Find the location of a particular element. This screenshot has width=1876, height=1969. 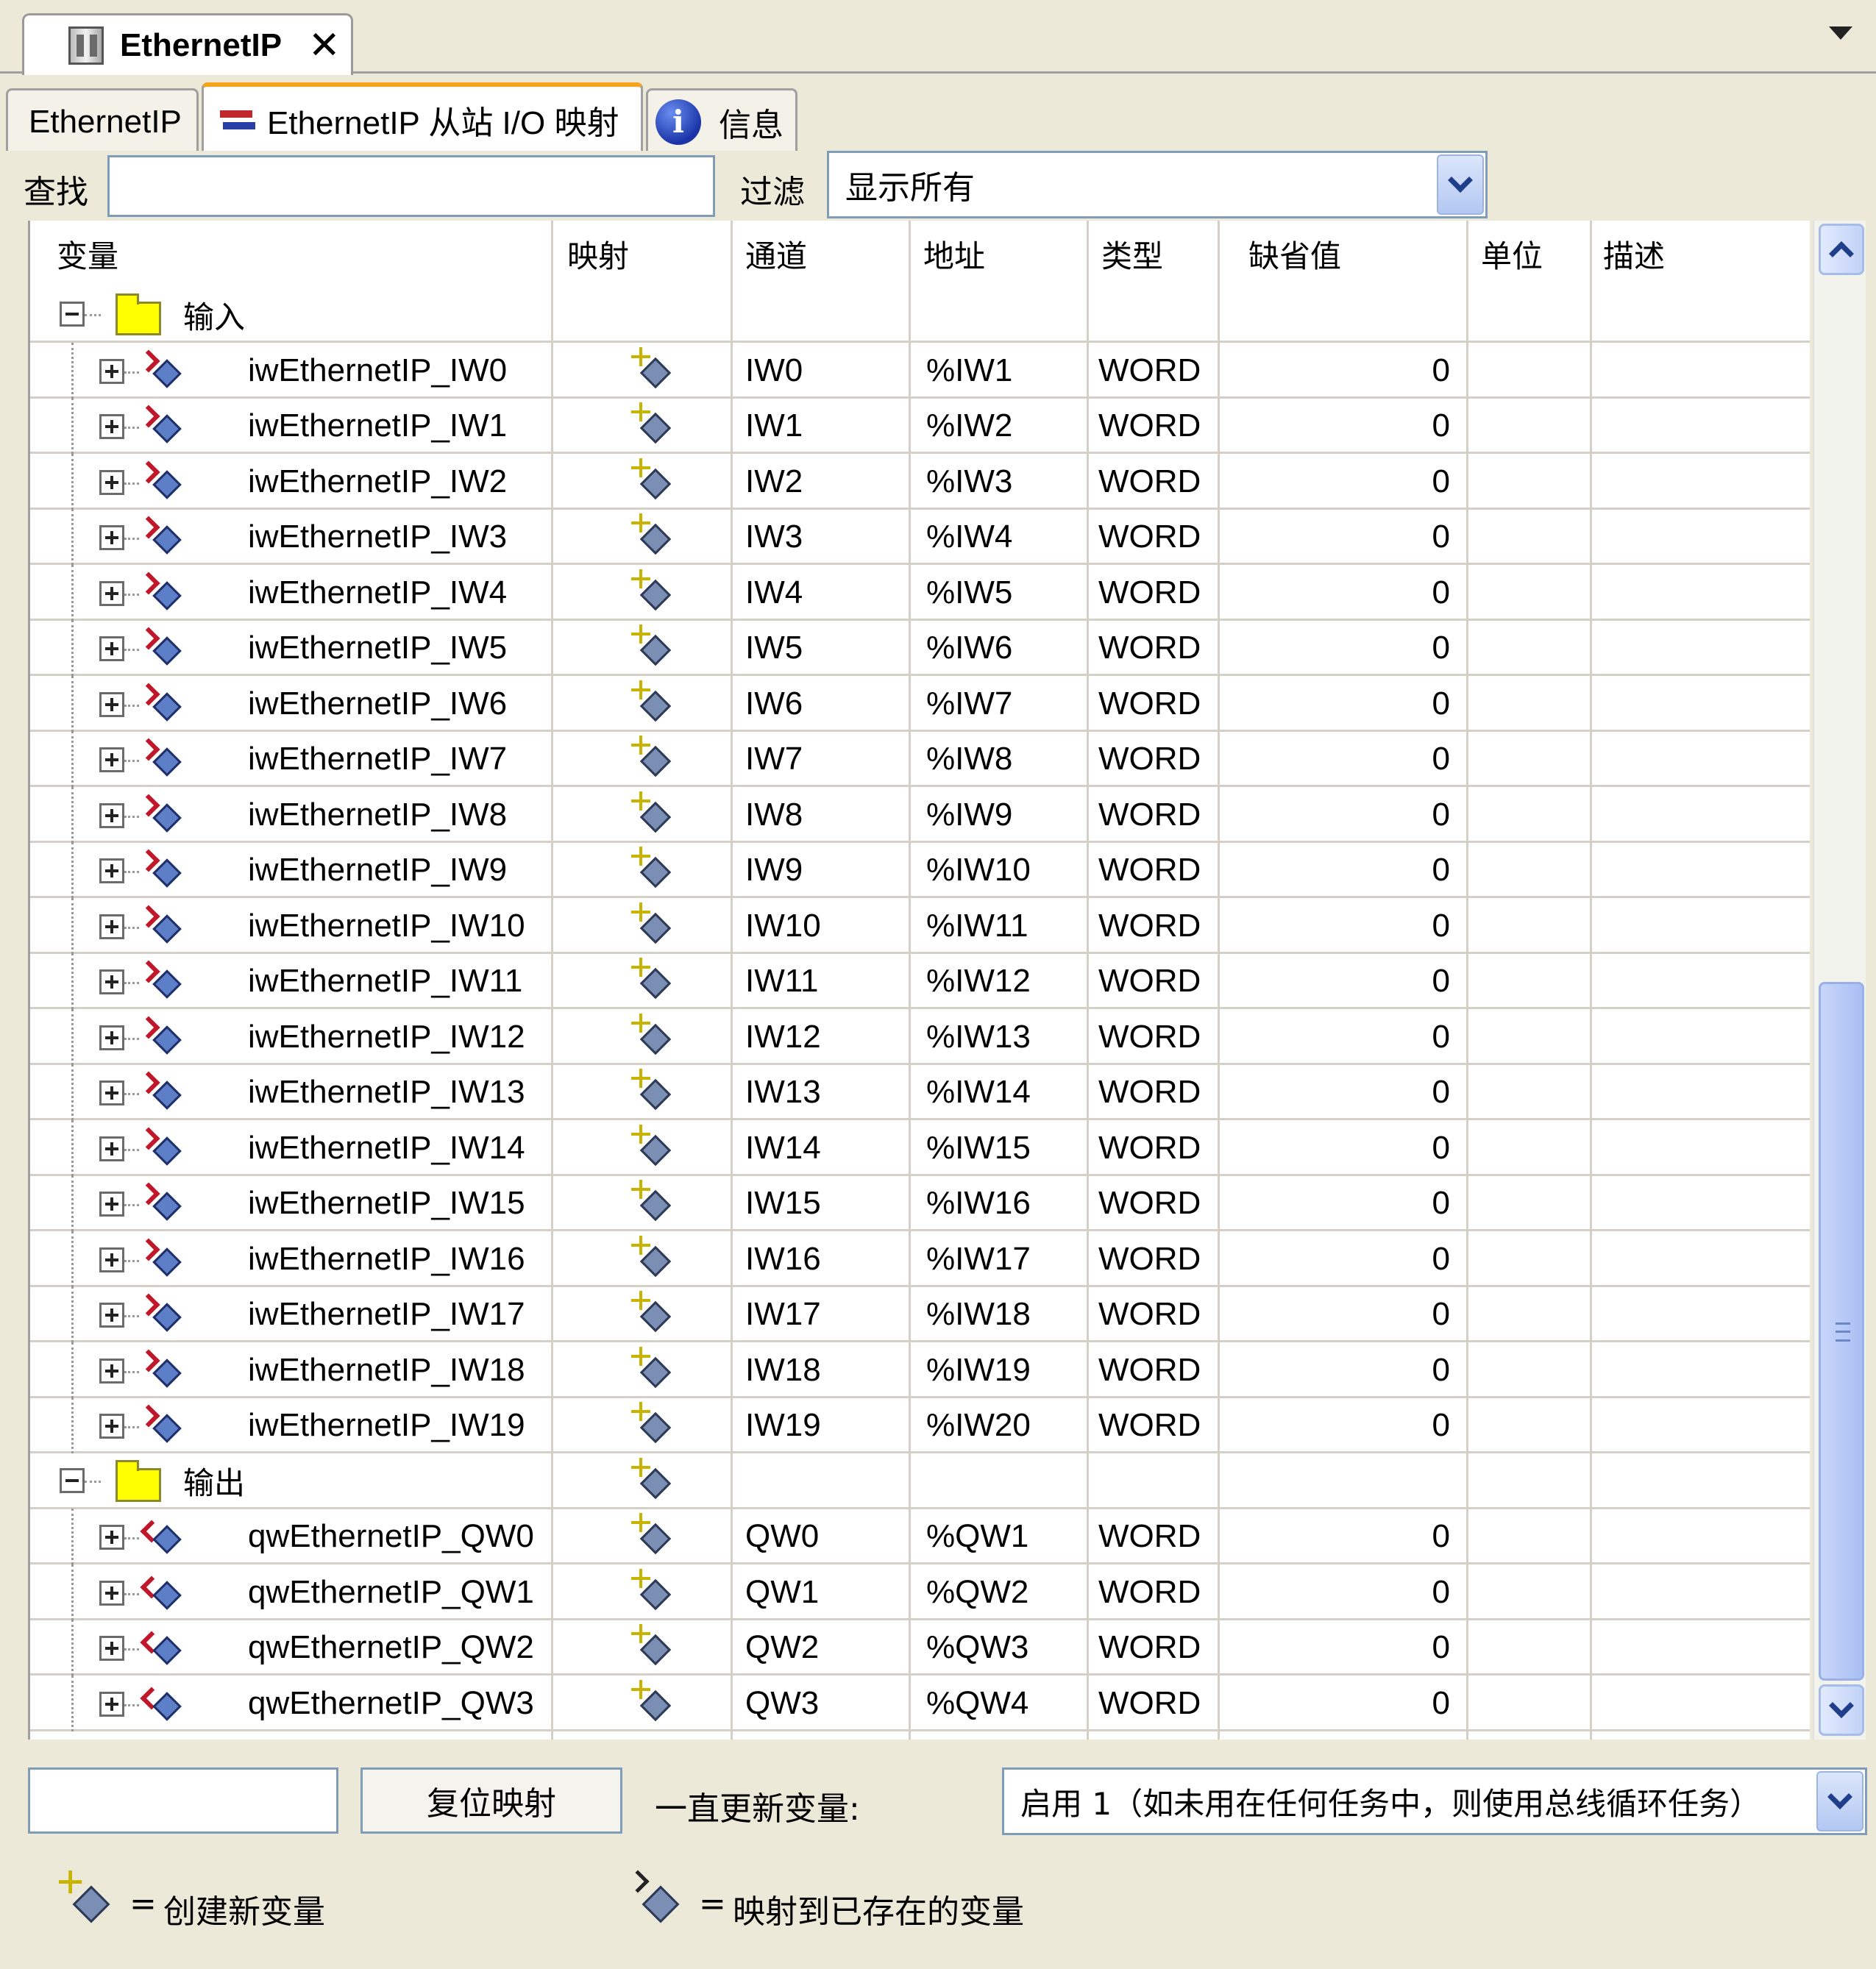

table-row: iwEthernetIP_IW3 IW3 %IW4 WORD 0 is located at coordinates (920, 537).